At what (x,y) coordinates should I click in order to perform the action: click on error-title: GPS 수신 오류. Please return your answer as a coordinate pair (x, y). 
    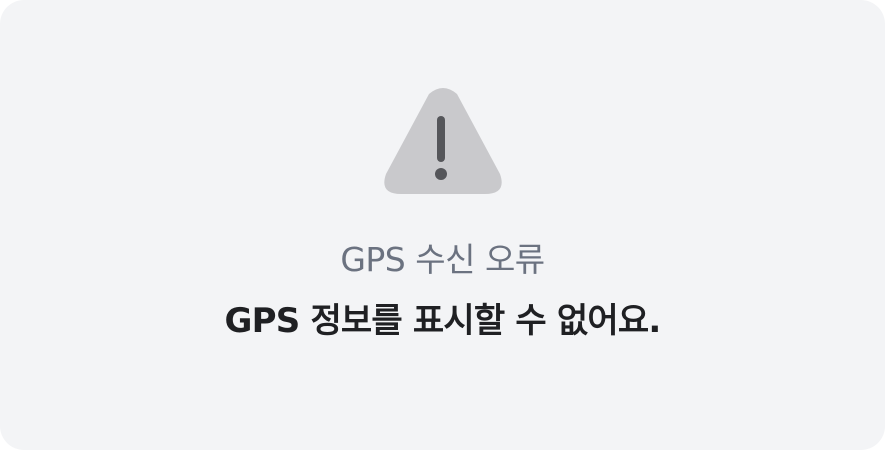
    Looking at the image, I should click on (442, 259).